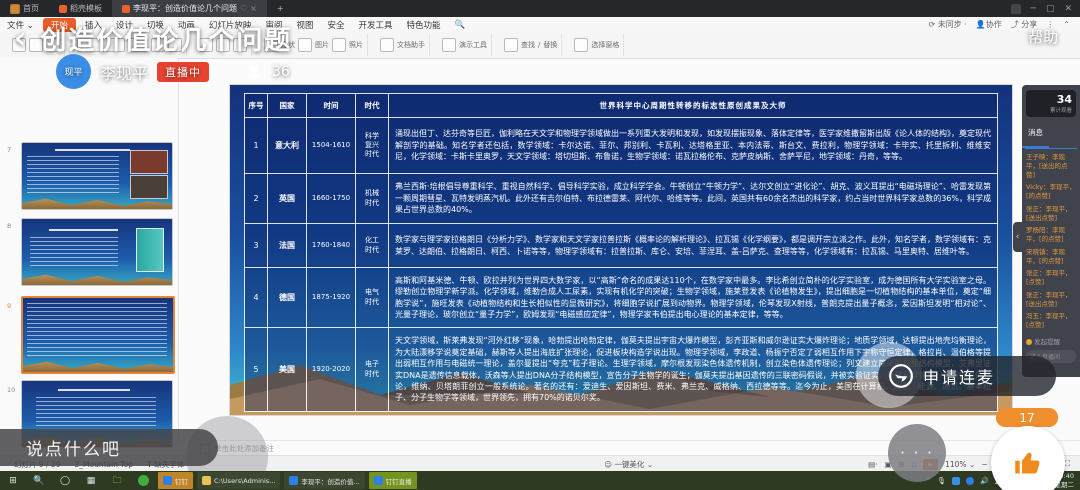 This screenshot has width=1080, height=490. What do you see at coordinates (947, 24) in the screenshot?
I see `sync-status: ⟳ 未同步 ·` at bounding box center [947, 24].